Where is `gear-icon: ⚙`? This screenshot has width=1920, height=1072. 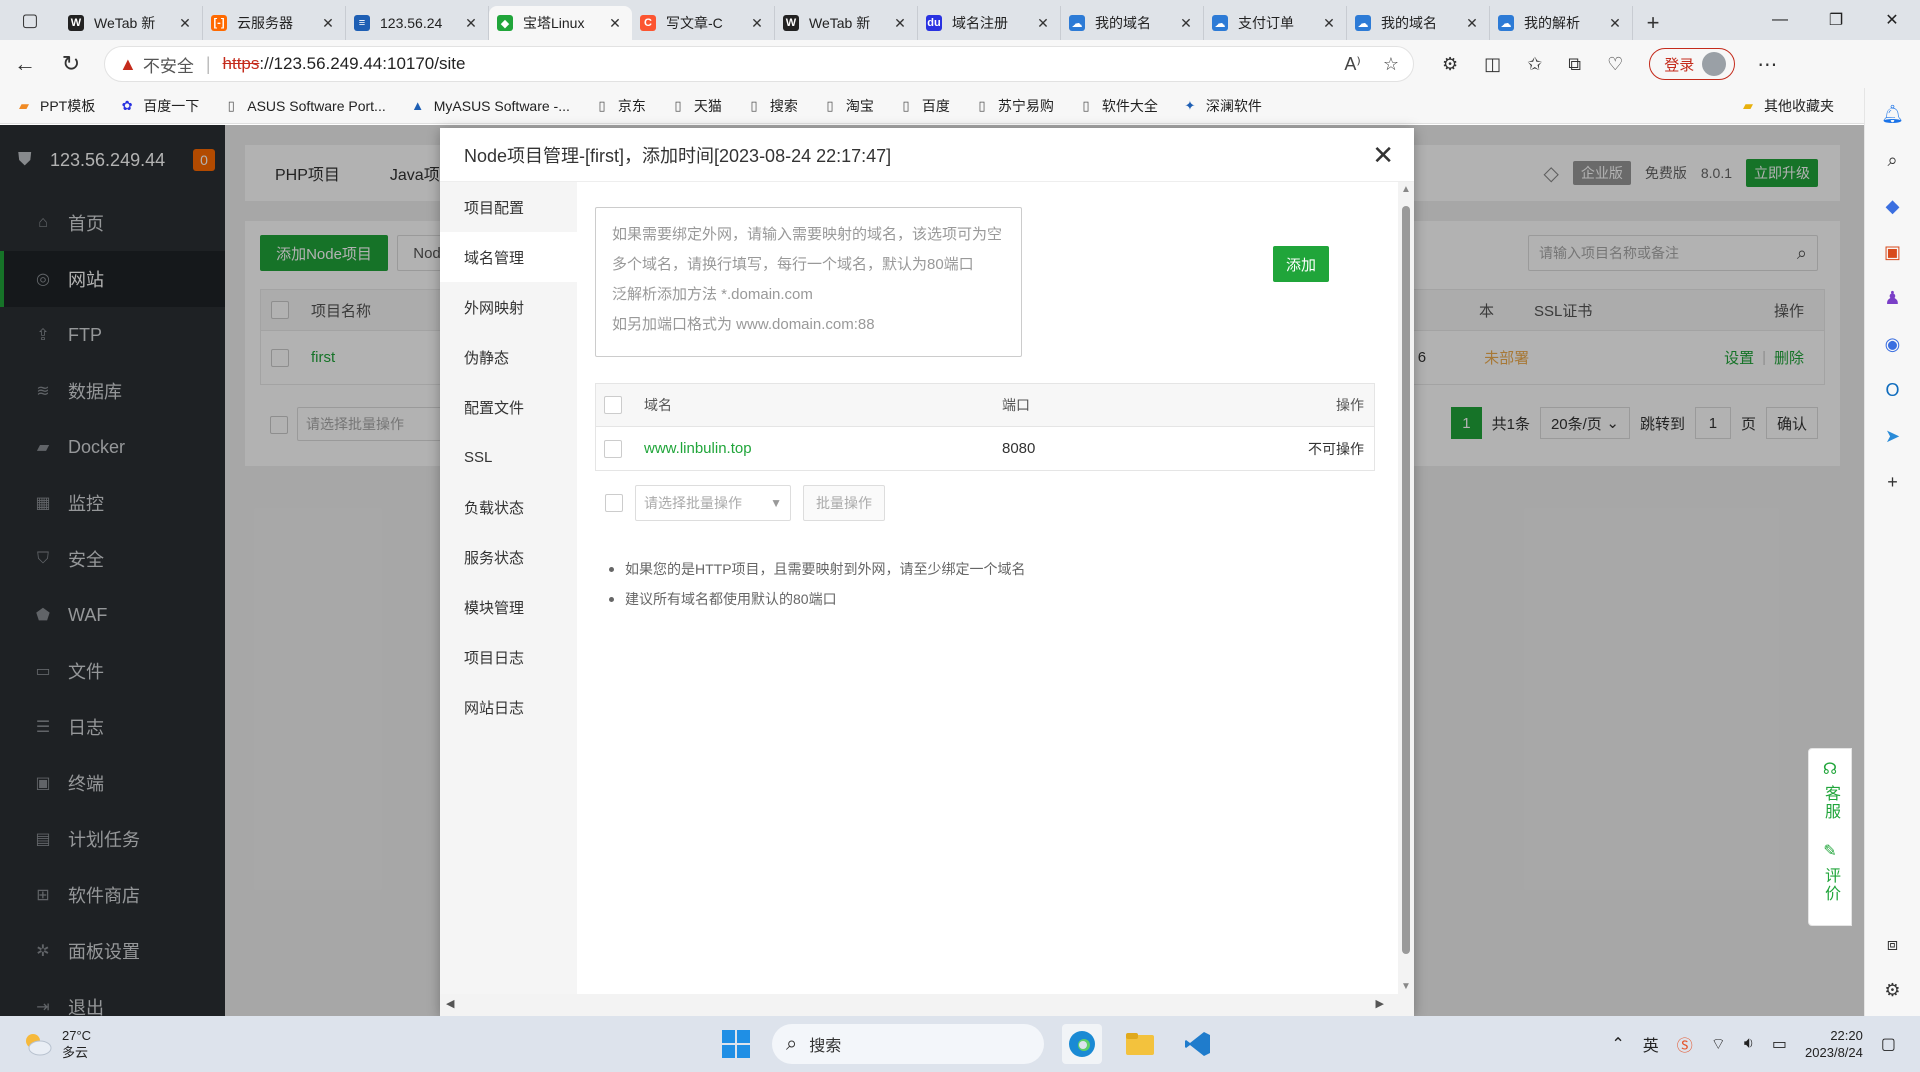
gear-icon: ⚙ is located at coordinates (1893, 990).